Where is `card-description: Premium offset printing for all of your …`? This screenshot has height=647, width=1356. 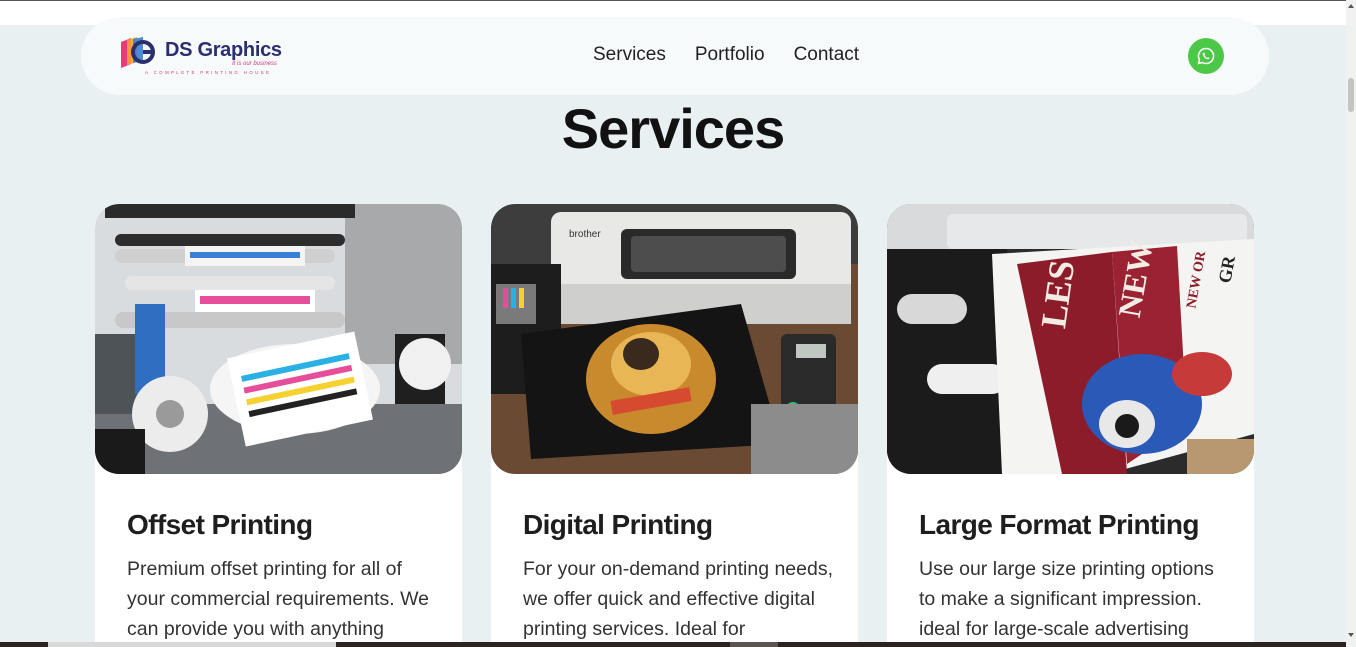
card-description: Premium offset printing for all of your … is located at coordinates (278, 599).